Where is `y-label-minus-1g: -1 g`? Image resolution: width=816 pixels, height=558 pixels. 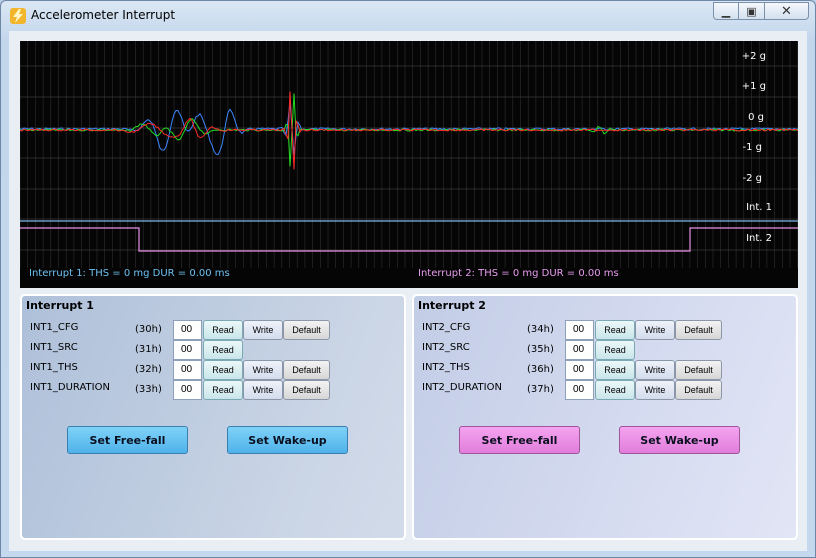
y-label-minus-1g: -1 g is located at coordinates (752, 147).